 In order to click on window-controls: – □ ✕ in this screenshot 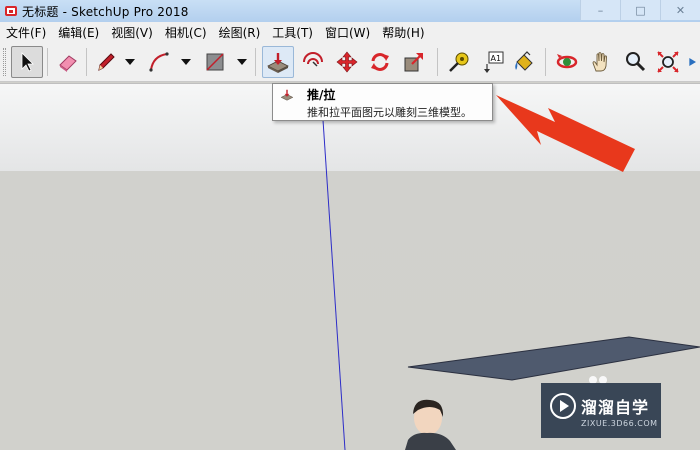, I will do `click(640, 10)`.